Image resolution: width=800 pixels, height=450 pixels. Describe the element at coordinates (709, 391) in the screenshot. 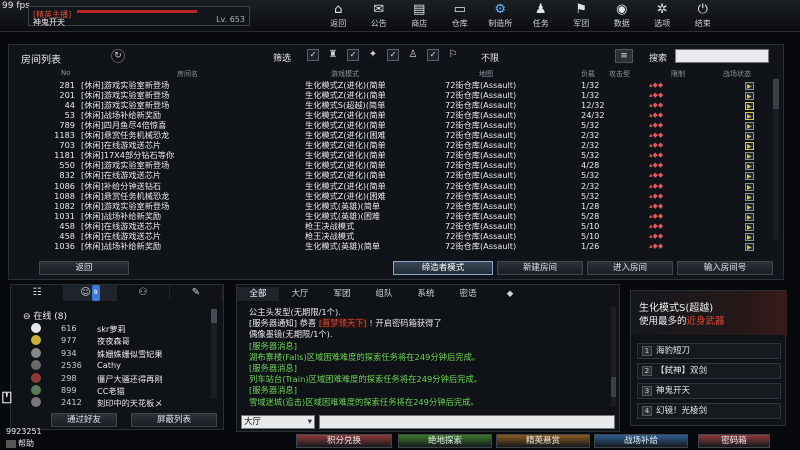

I see `weapon-item: 3 神鬼开天` at that location.